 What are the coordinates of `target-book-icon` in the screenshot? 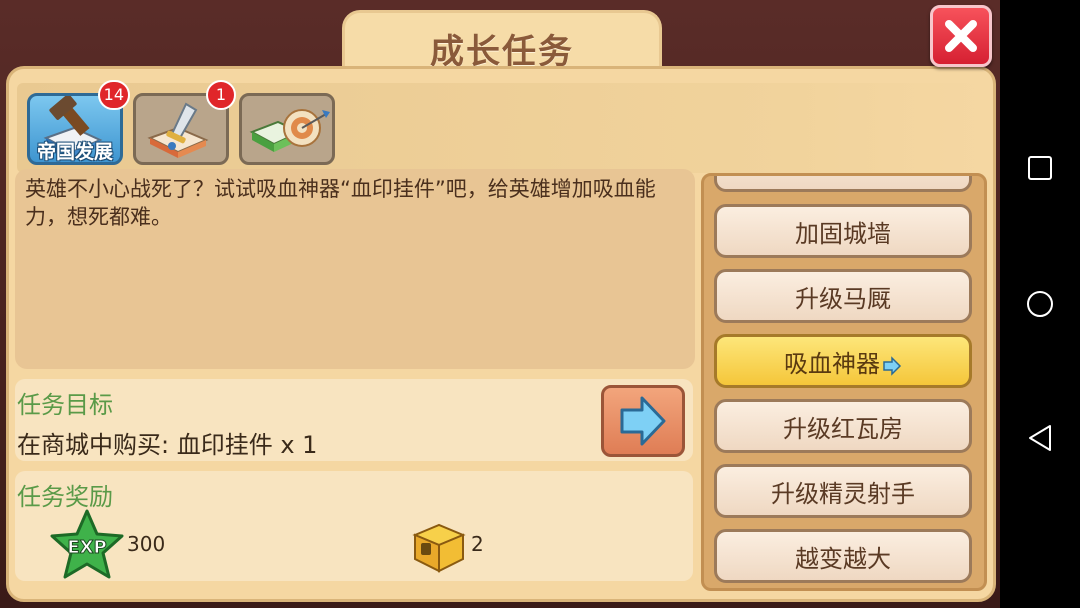 It's located at (289, 130).